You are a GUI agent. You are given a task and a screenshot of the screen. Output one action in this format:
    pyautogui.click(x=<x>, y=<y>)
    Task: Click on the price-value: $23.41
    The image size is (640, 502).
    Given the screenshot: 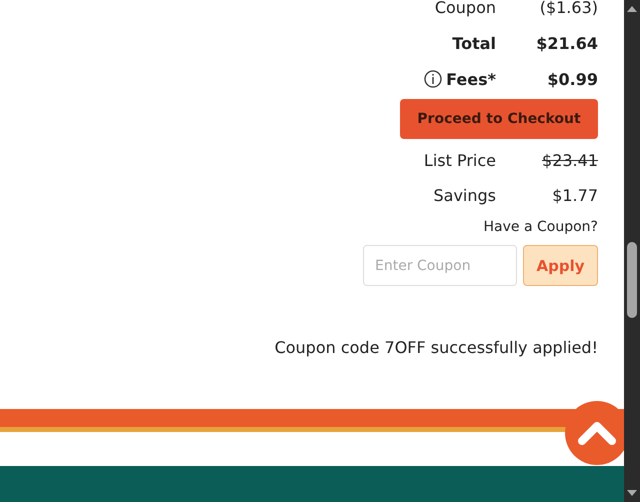 What is the action you would take?
    pyautogui.click(x=569, y=160)
    